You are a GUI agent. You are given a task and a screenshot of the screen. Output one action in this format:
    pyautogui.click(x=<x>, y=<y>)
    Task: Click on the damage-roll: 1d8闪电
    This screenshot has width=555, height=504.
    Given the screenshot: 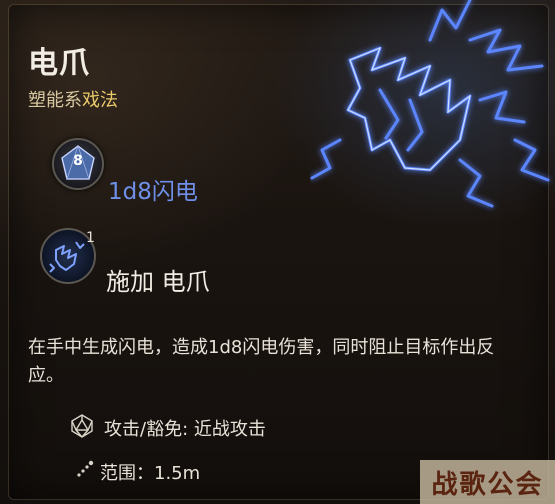 What is the action you would take?
    pyautogui.click(x=153, y=192)
    